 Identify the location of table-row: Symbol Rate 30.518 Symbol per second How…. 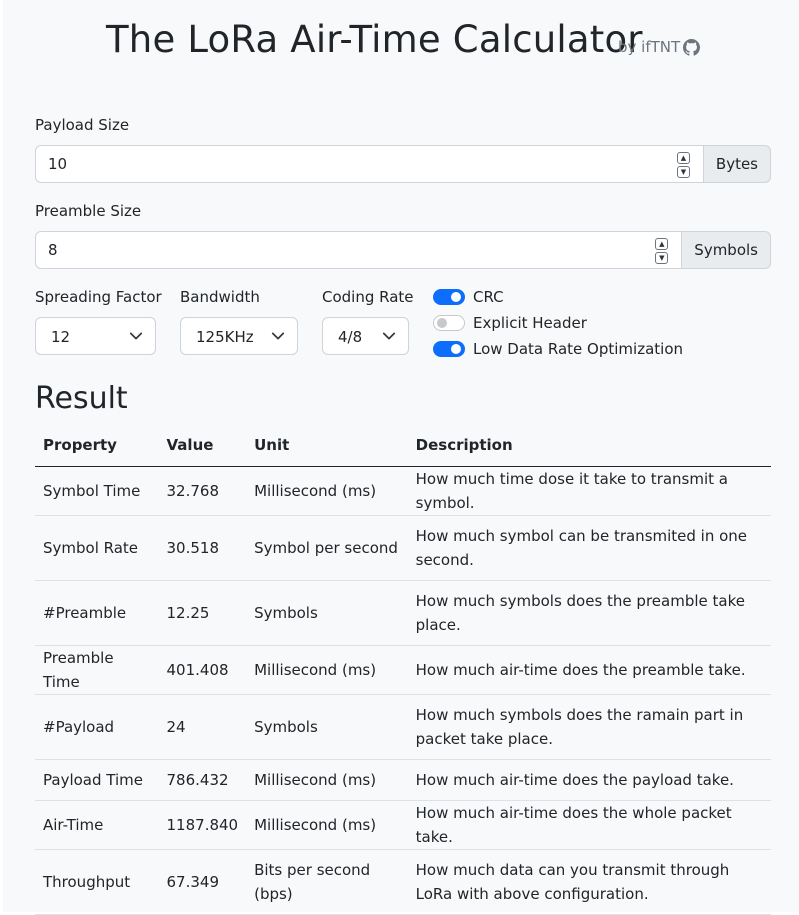
(403, 548).